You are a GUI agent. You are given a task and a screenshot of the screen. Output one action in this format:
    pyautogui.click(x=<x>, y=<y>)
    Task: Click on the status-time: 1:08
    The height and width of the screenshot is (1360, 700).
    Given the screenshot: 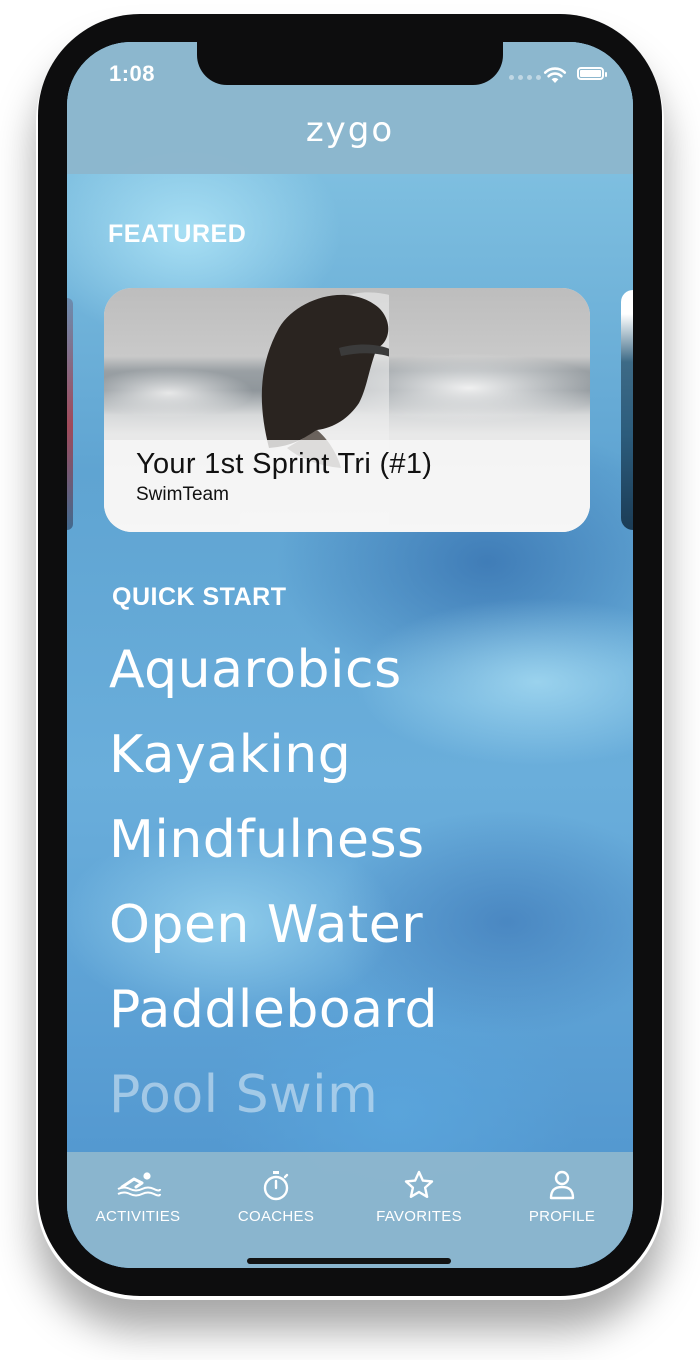 What is the action you would take?
    pyautogui.click(x=132, y=73)
    